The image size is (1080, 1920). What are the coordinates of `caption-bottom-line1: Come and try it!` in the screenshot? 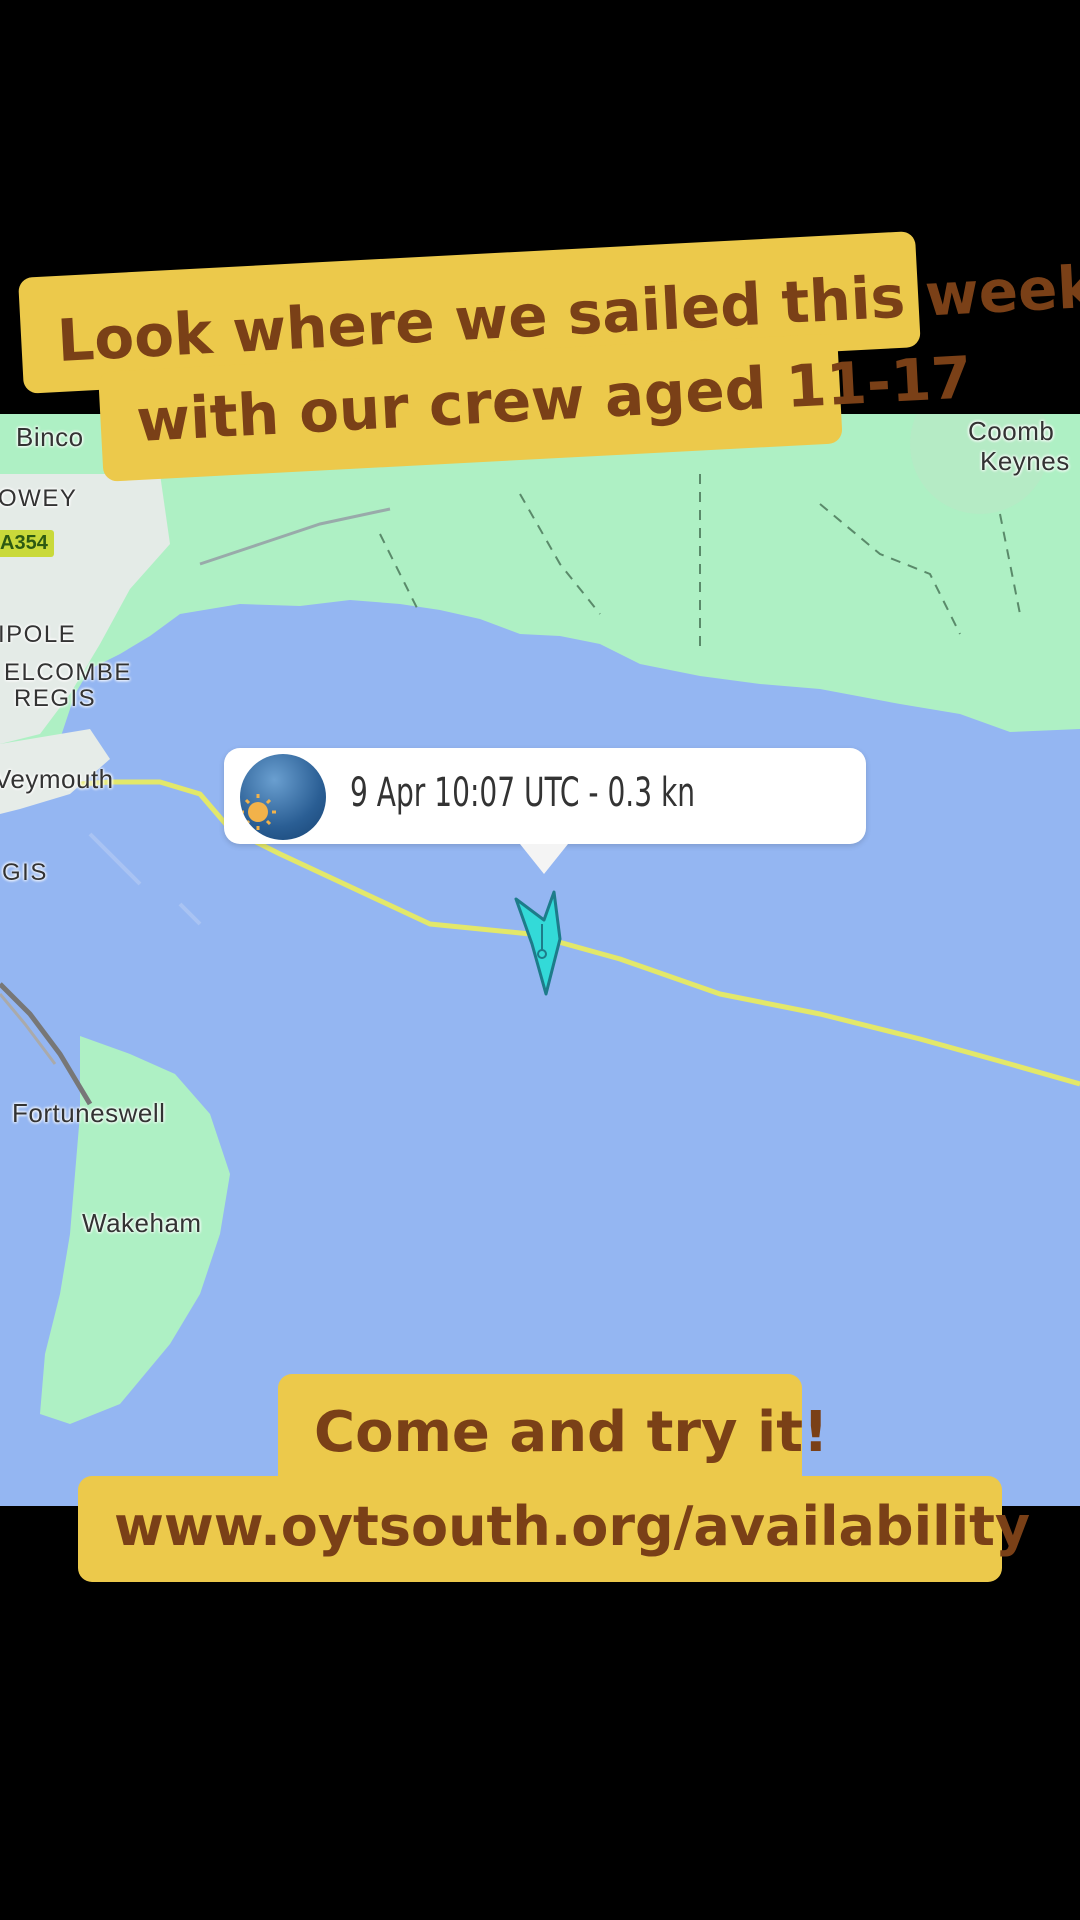 It's located at (553, 1433).